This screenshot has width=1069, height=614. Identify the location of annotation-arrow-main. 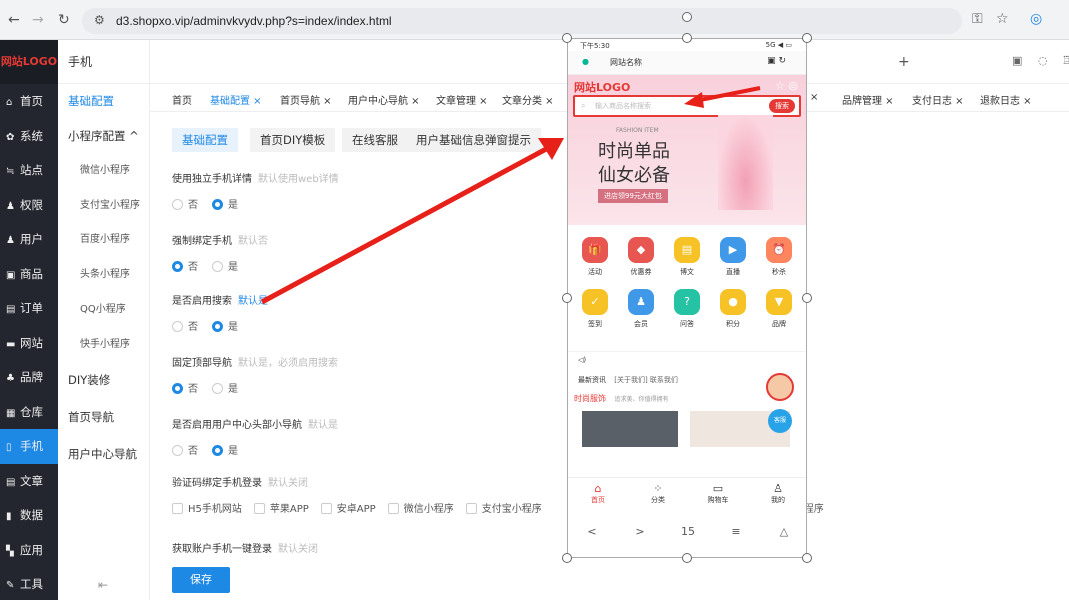
(405, 225).